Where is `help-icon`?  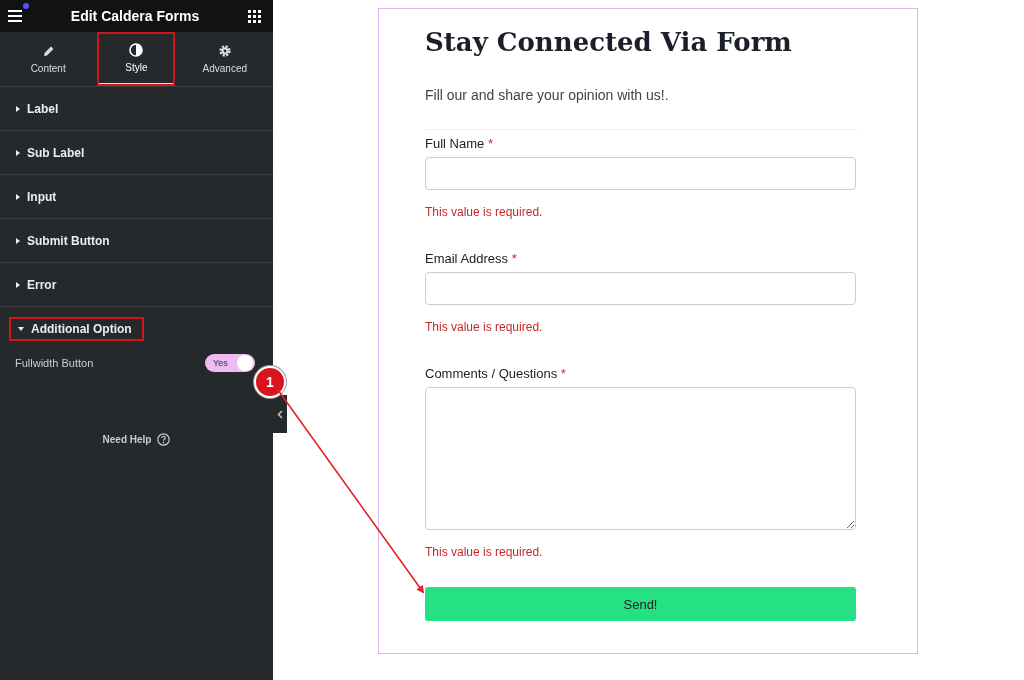 help-icon is located at coordinates (164, 439).